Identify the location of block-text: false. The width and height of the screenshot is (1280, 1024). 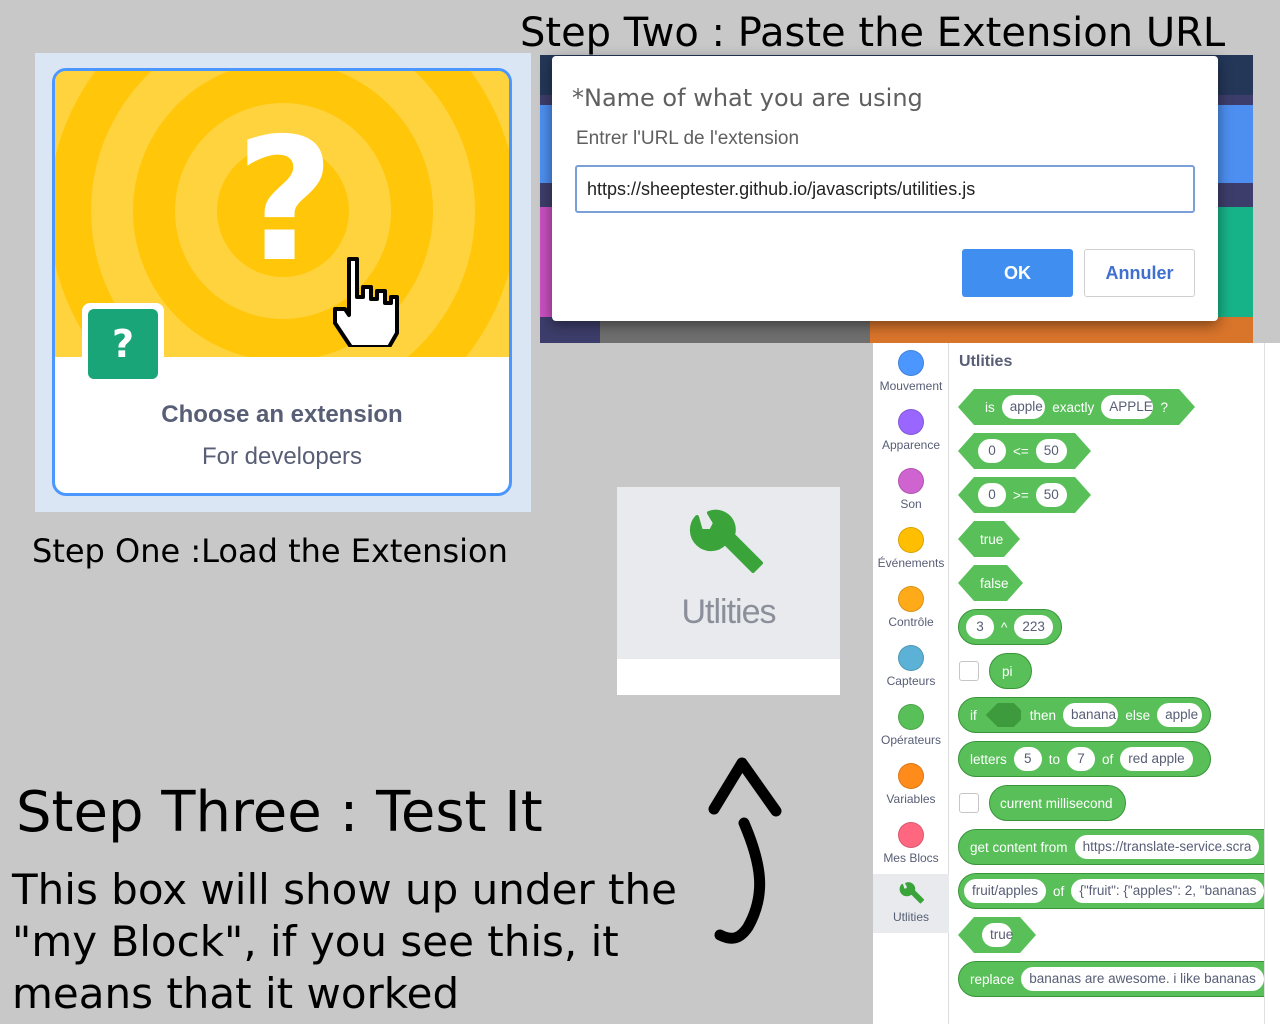
(994, 583).